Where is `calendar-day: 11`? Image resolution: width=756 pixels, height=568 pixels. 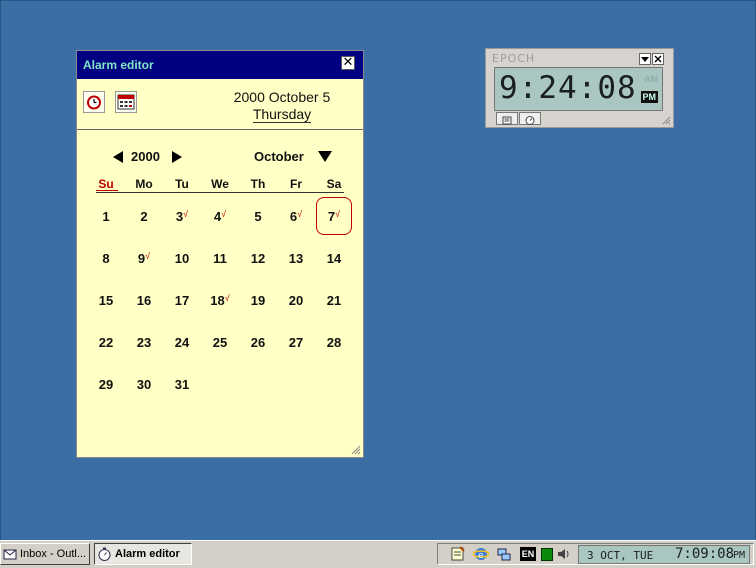 calendar-day: 11 is located at coordinates (220, 262).